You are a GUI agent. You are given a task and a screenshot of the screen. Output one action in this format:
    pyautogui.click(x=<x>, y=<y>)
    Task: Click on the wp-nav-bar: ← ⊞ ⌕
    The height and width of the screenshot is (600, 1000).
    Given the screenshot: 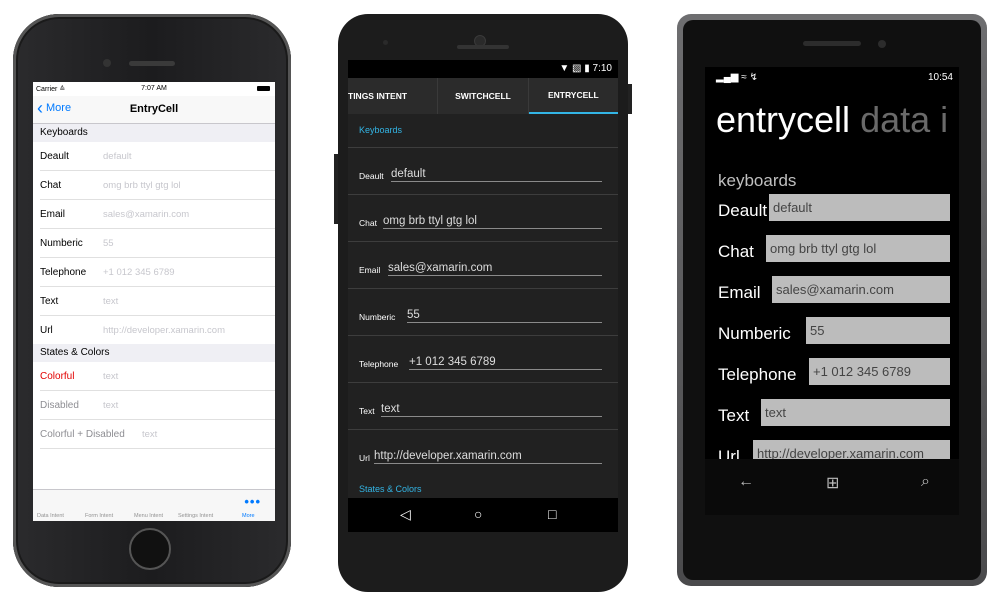 What is the action you would take?
    pyautogui.click(x=832, y=487)
    